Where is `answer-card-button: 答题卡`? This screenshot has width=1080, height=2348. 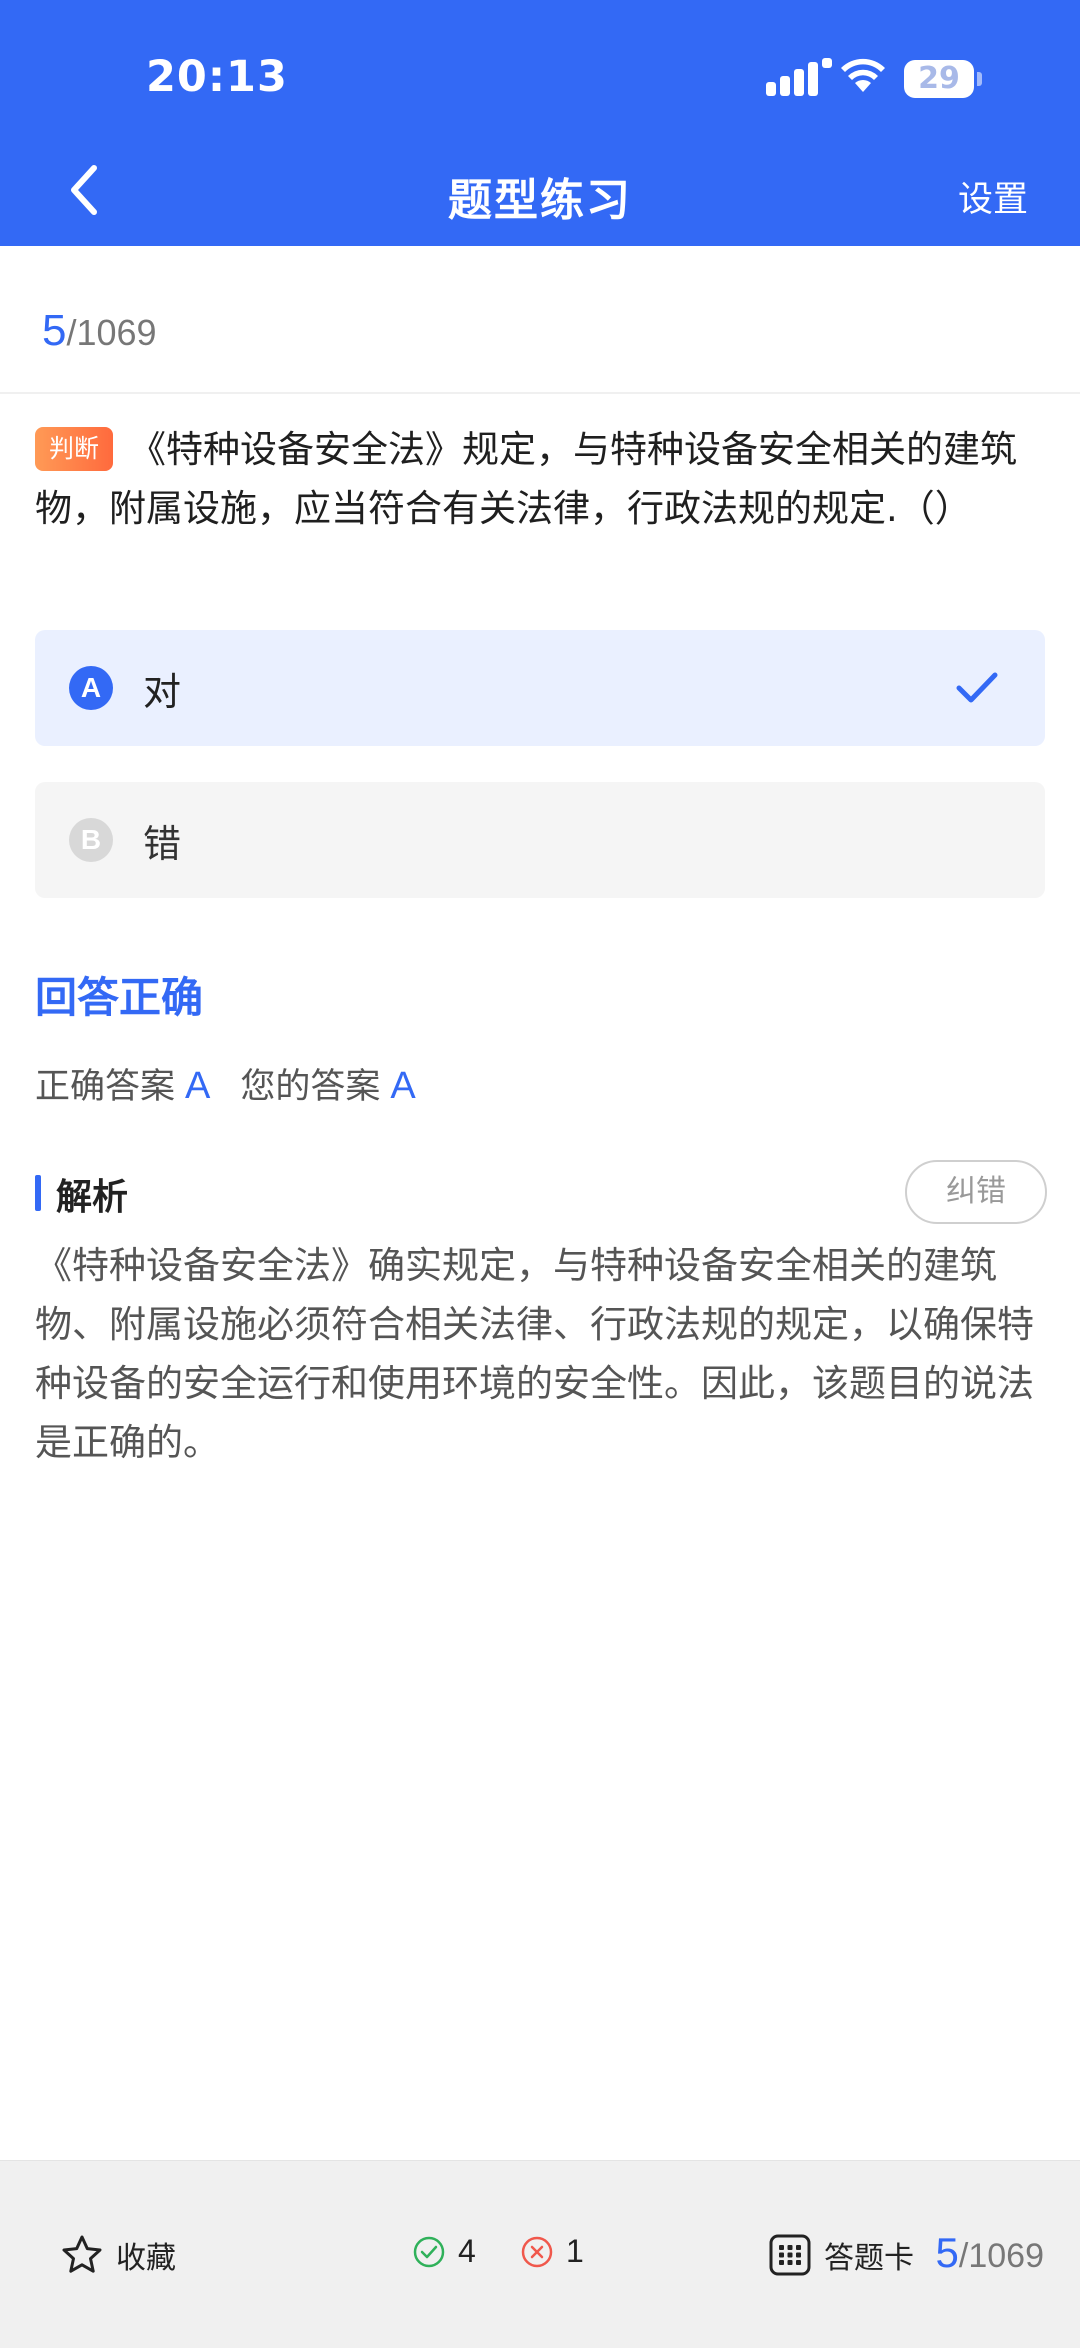 answer-card-button: 答题卡 is located at coordinates (841, 2255).